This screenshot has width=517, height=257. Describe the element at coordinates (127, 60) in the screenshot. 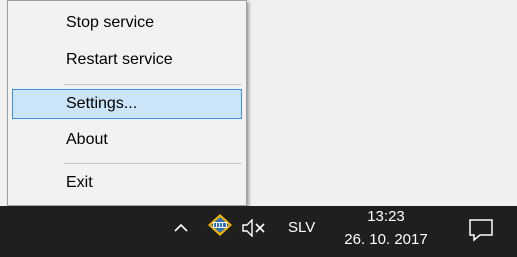

I see `menu-item-restart-service: Restart service` at that location.